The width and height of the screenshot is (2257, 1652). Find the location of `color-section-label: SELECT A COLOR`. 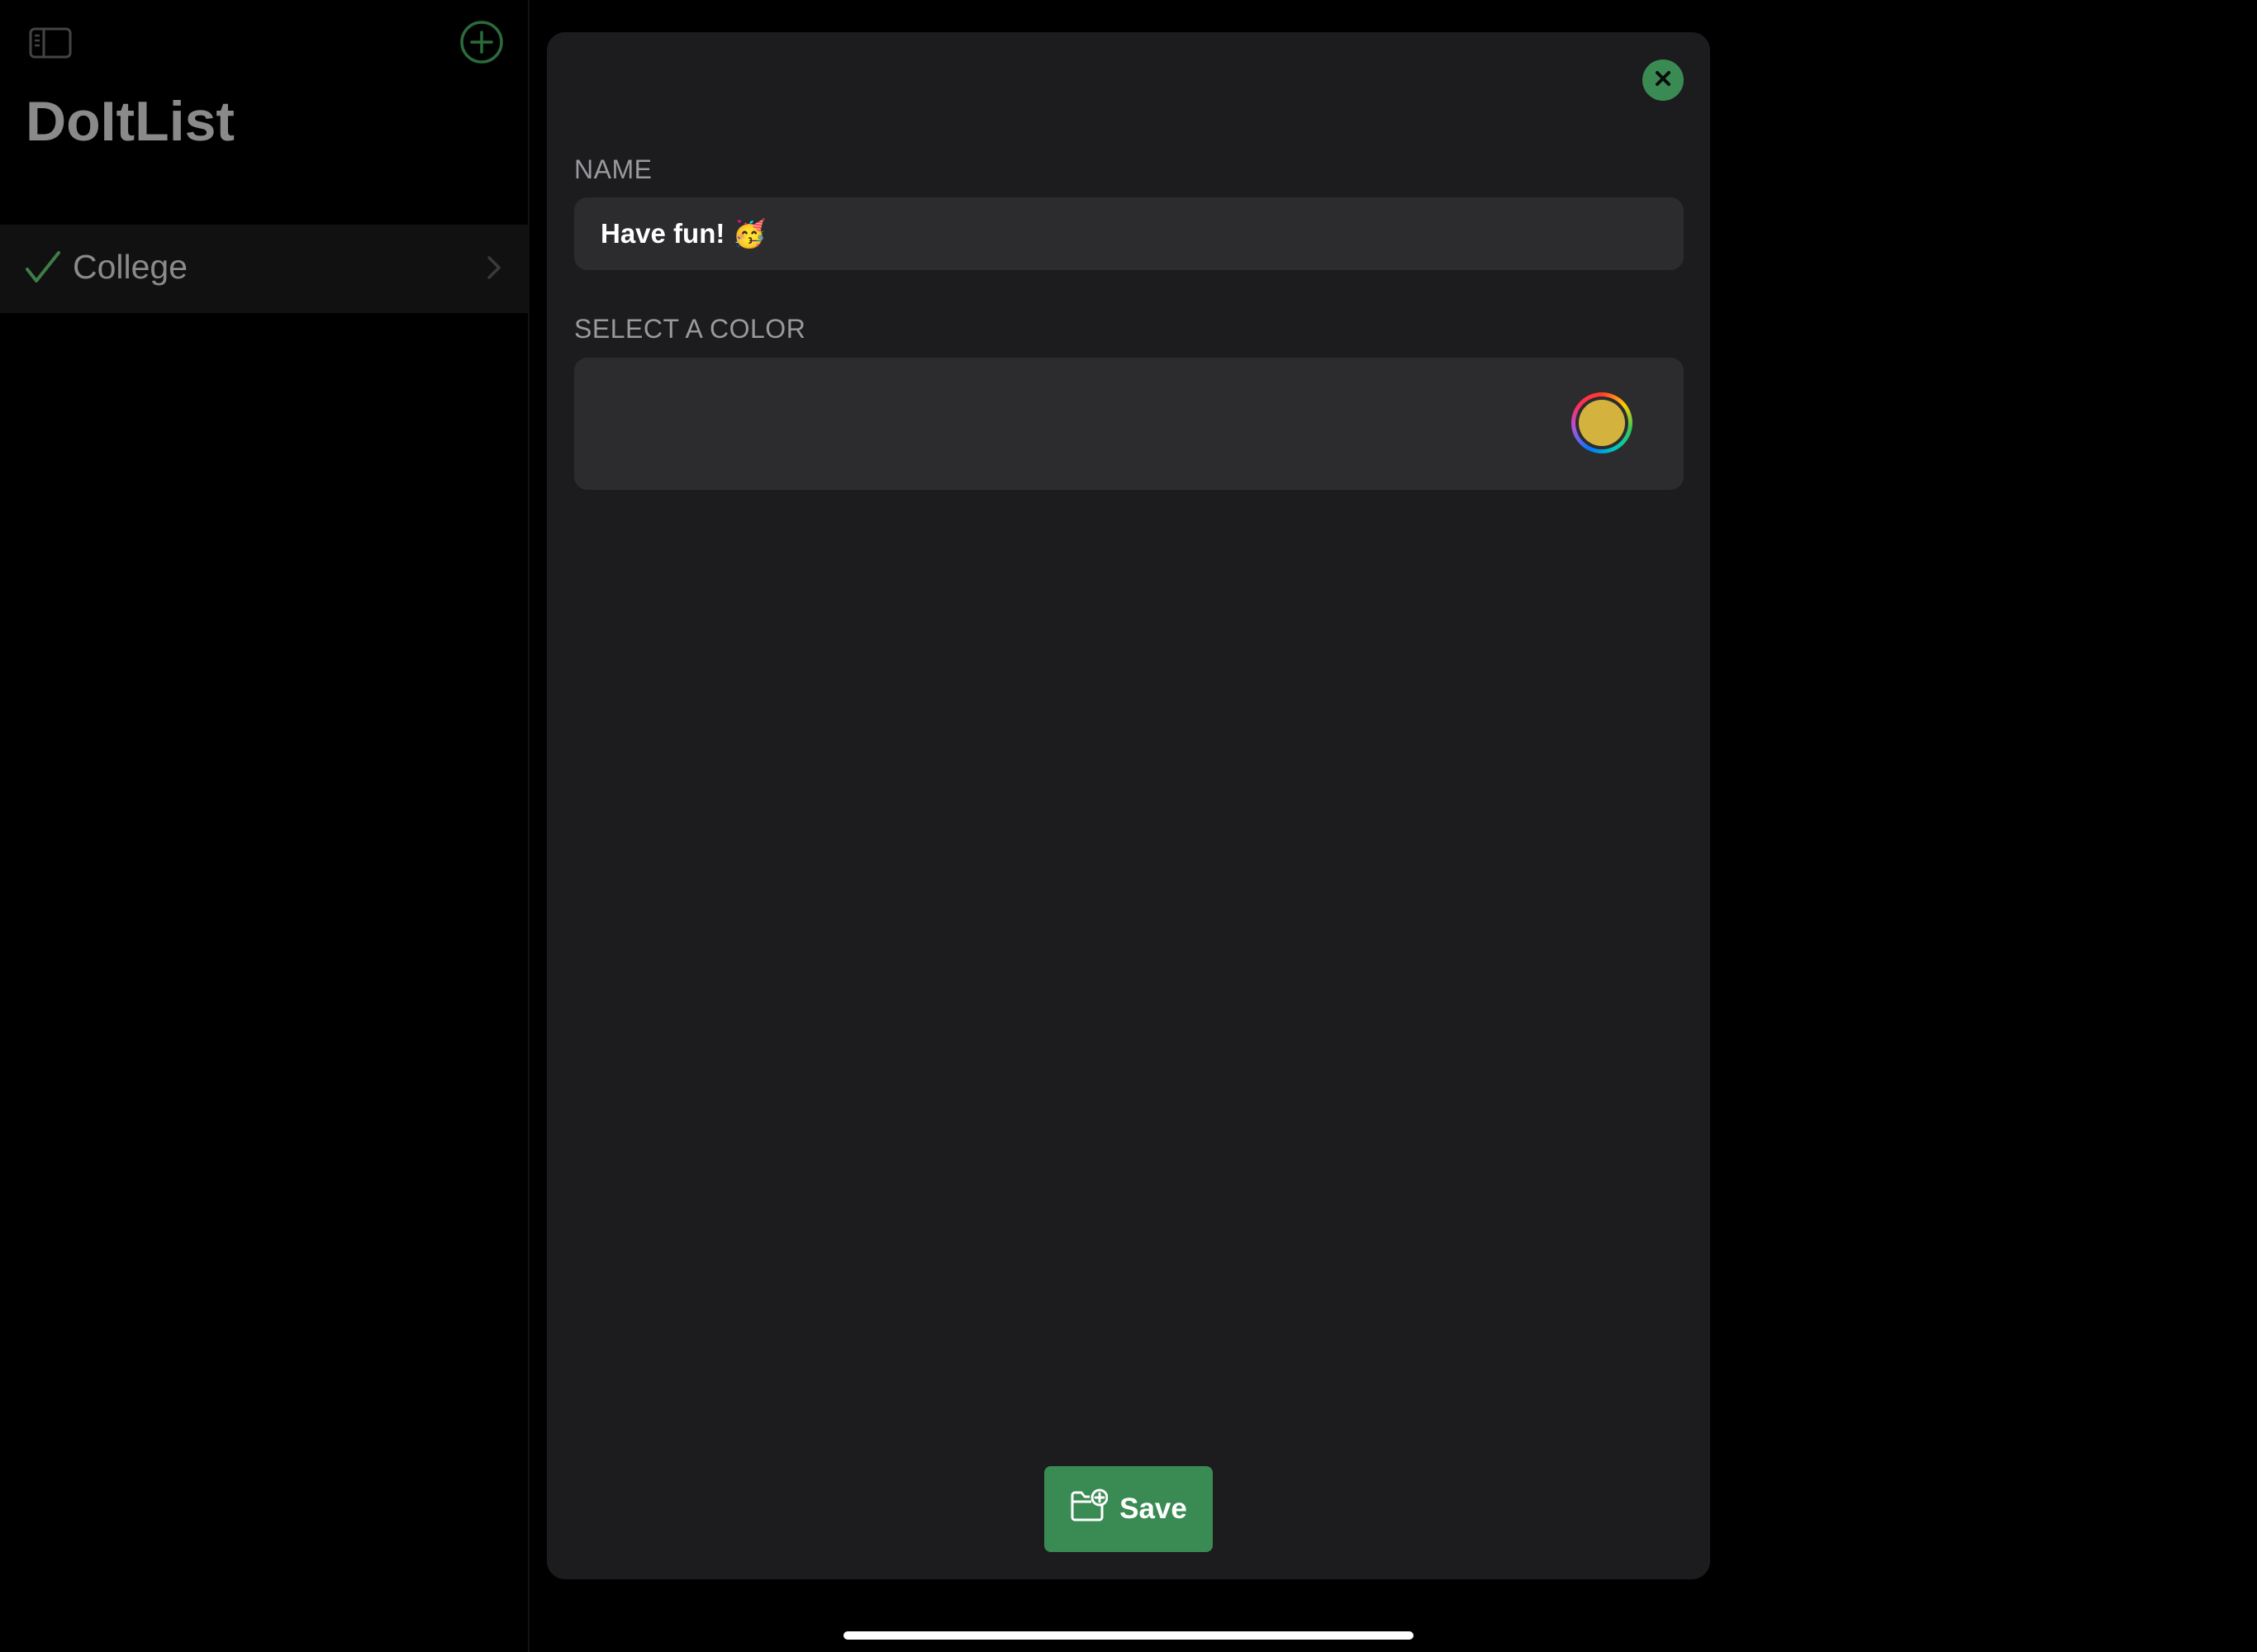

color-section-label: SELECT A COLOR is located at coordinates (690, 329).